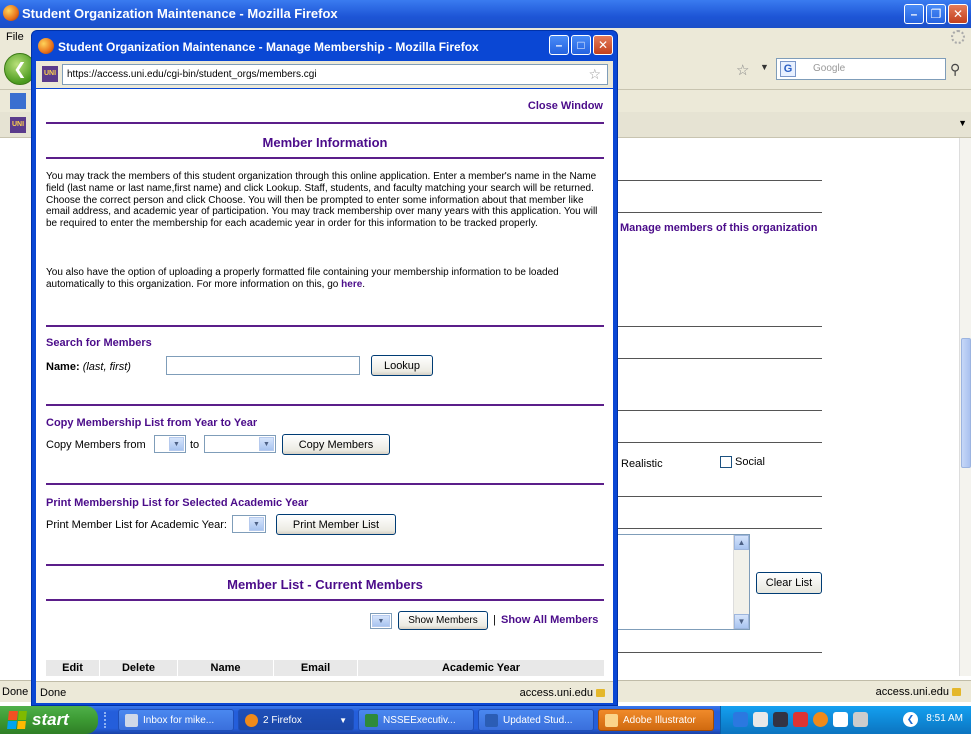 The image size is (971, 734). Describe the element at coordinates (481, 668) in the screenshot. I see `column-header-academic-year: Academic Year` at that location.